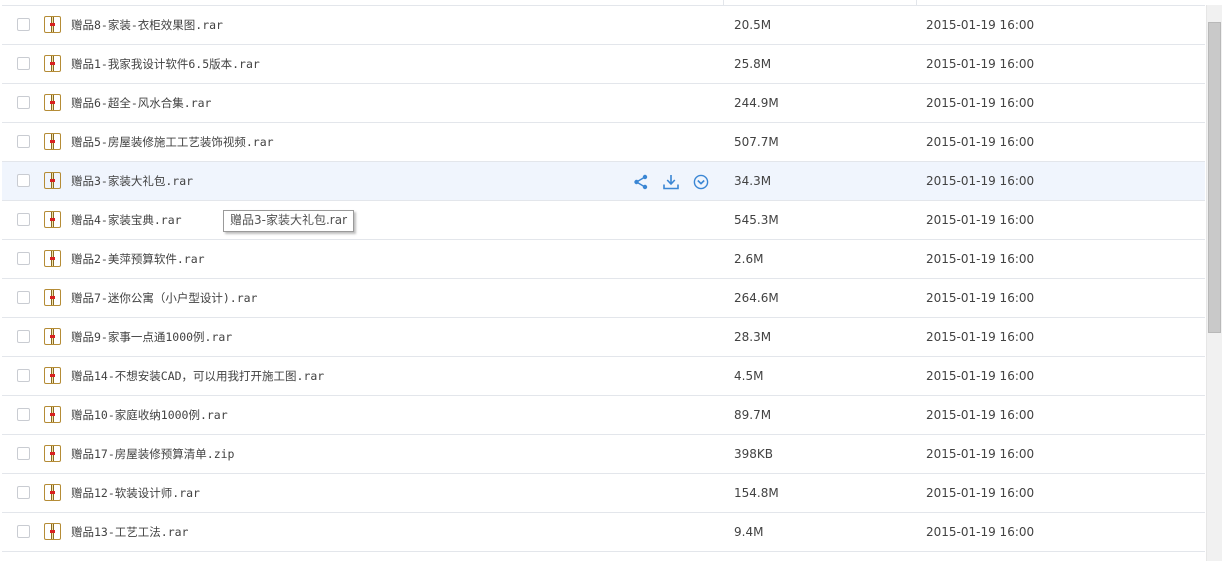  What do you see at coordinates (603, 220) in the screenshot?
I see `file-row: 赠品4-家装宝典.rar 545.3M 2015-01-19 16:00` at bounding box center [603, 220].